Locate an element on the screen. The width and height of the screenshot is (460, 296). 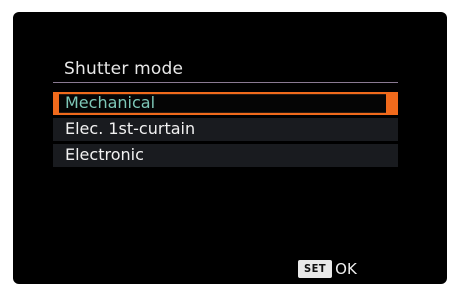
title-divider is located at coordinates (225, 82).